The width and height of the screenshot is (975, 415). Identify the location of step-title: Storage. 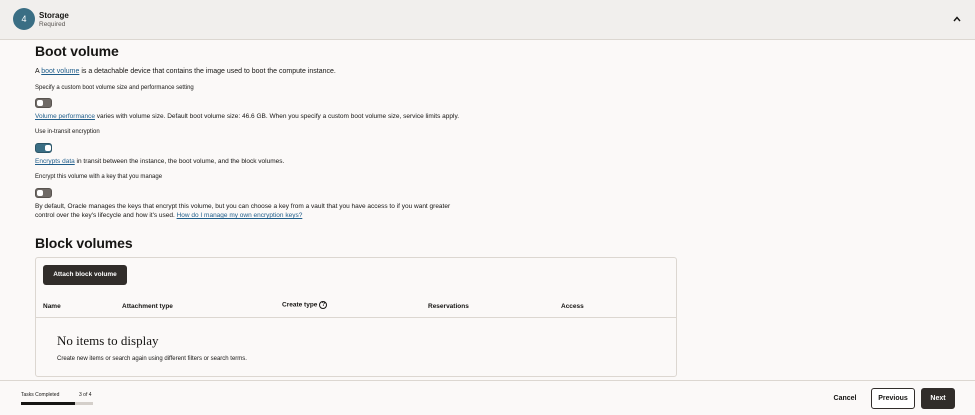
(54, 15).